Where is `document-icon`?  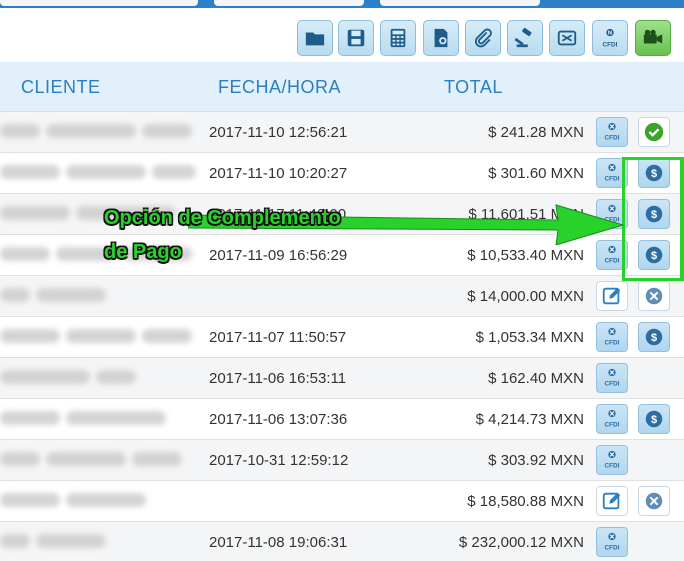
document-icon is located at coordinates (441, 38).